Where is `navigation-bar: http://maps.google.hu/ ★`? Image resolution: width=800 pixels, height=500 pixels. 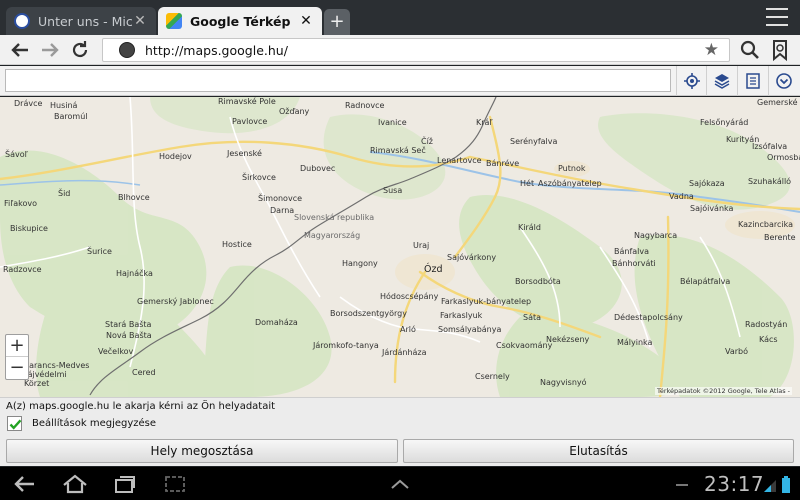
navigation-bar: http://maps.google.hu/ ★ is located at coordinates (400, 50).